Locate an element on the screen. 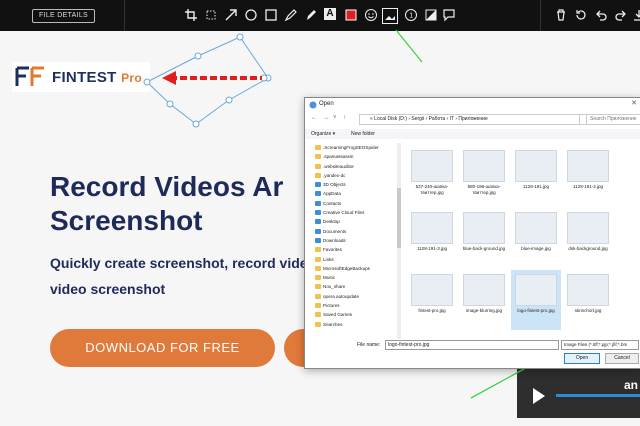  file-item: skrinchort.jpg is located at coordinates (588, 300).